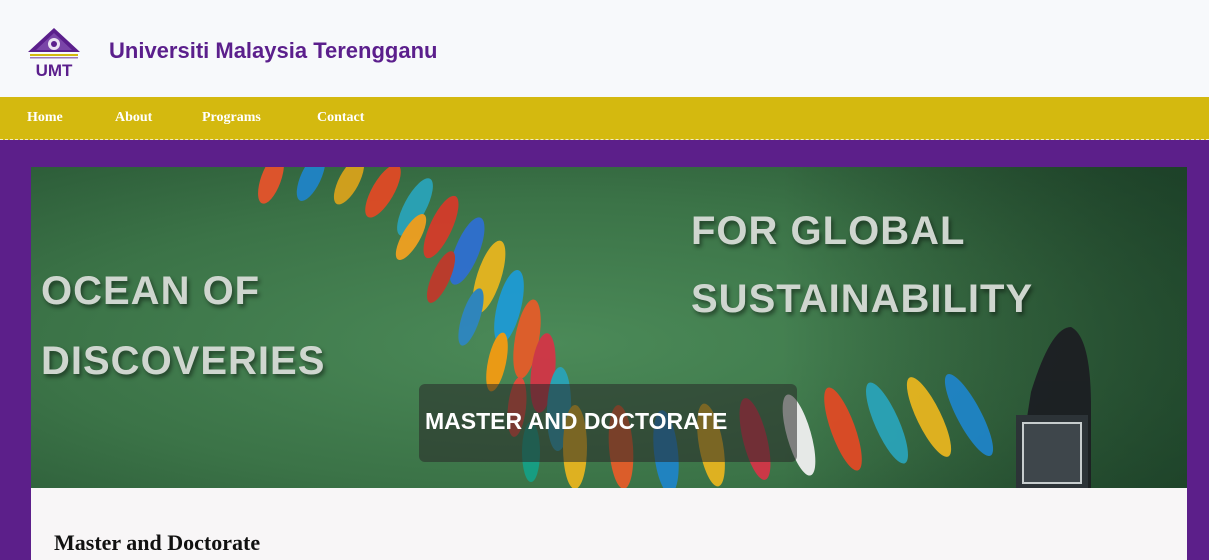  What do you see at coordinates (133, 118) in the screenshot?
I see `nav-about-link: About` at bounding box center [133, 118].